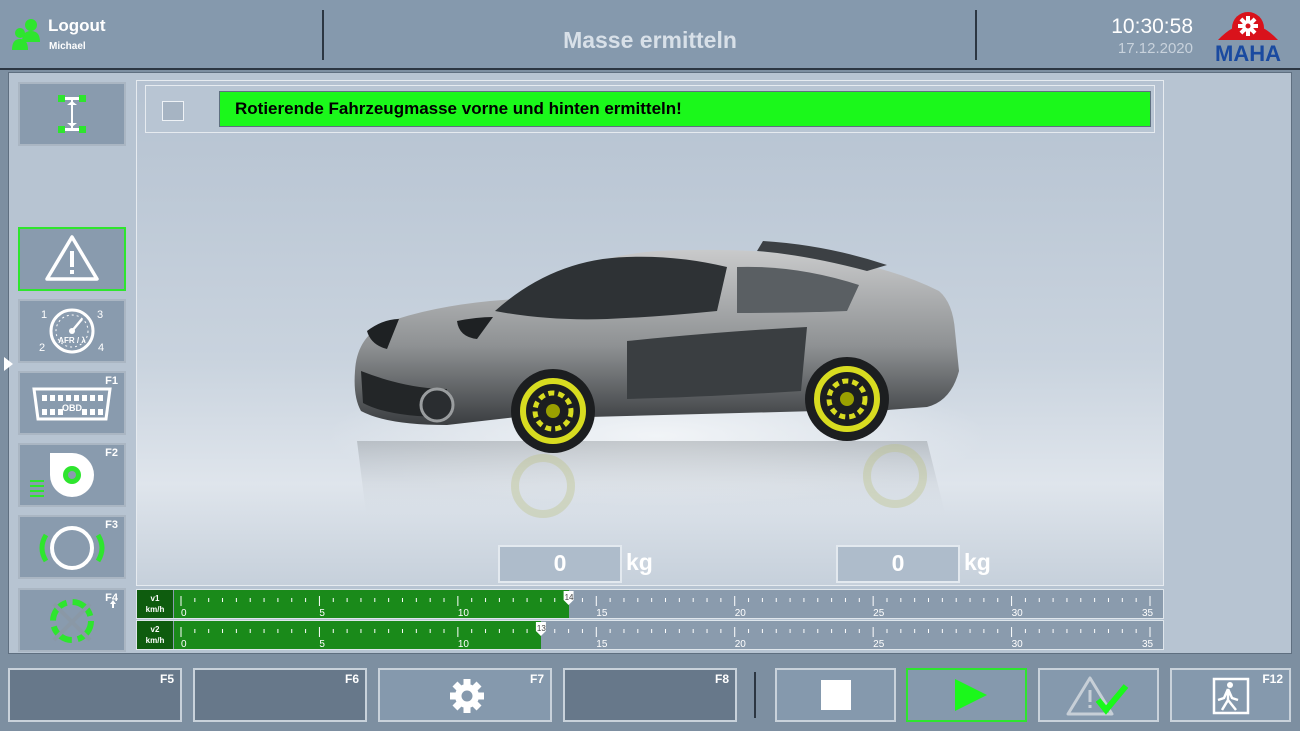  I want to click on blower-button: F2, so click(72, 475).